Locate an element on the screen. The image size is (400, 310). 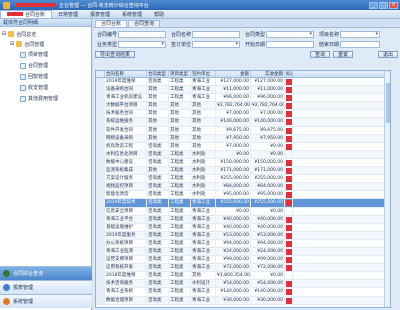
table-row: 办公系统项目 咨询类 工程类 青海工业 ¥94,000.00 ¥94,000.00 is located at coordinates (243, 243).